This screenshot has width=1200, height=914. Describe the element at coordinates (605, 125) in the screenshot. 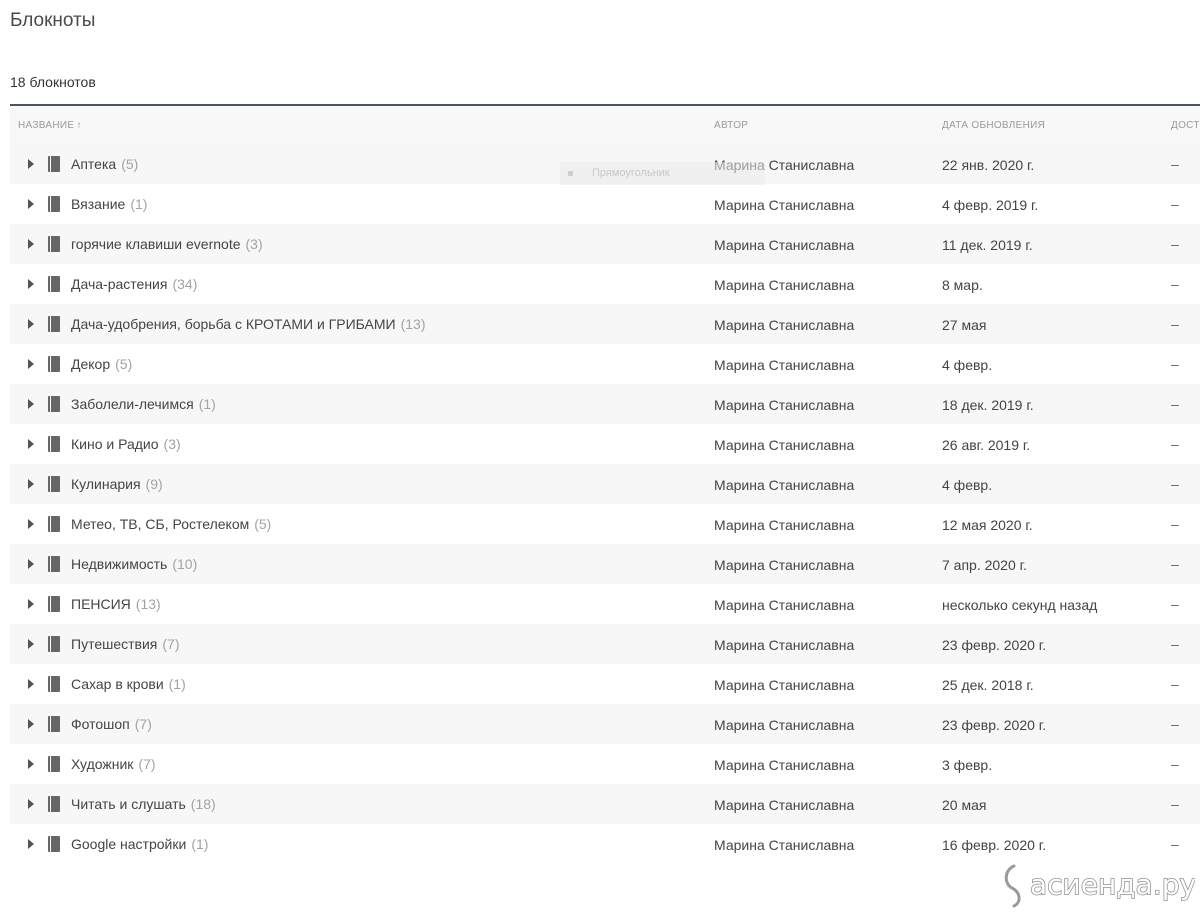

I see `table-header: НАЗВАНИЕ ↑ АВТОР ДАТА ОБНОВЛЕНИЯ ДОСТ` at that location.